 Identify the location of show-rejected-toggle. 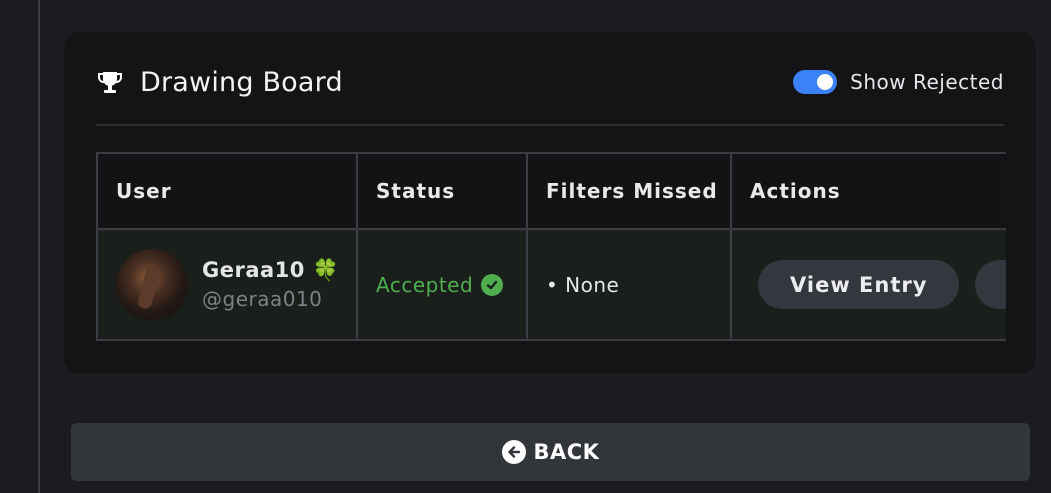
(815, 82).